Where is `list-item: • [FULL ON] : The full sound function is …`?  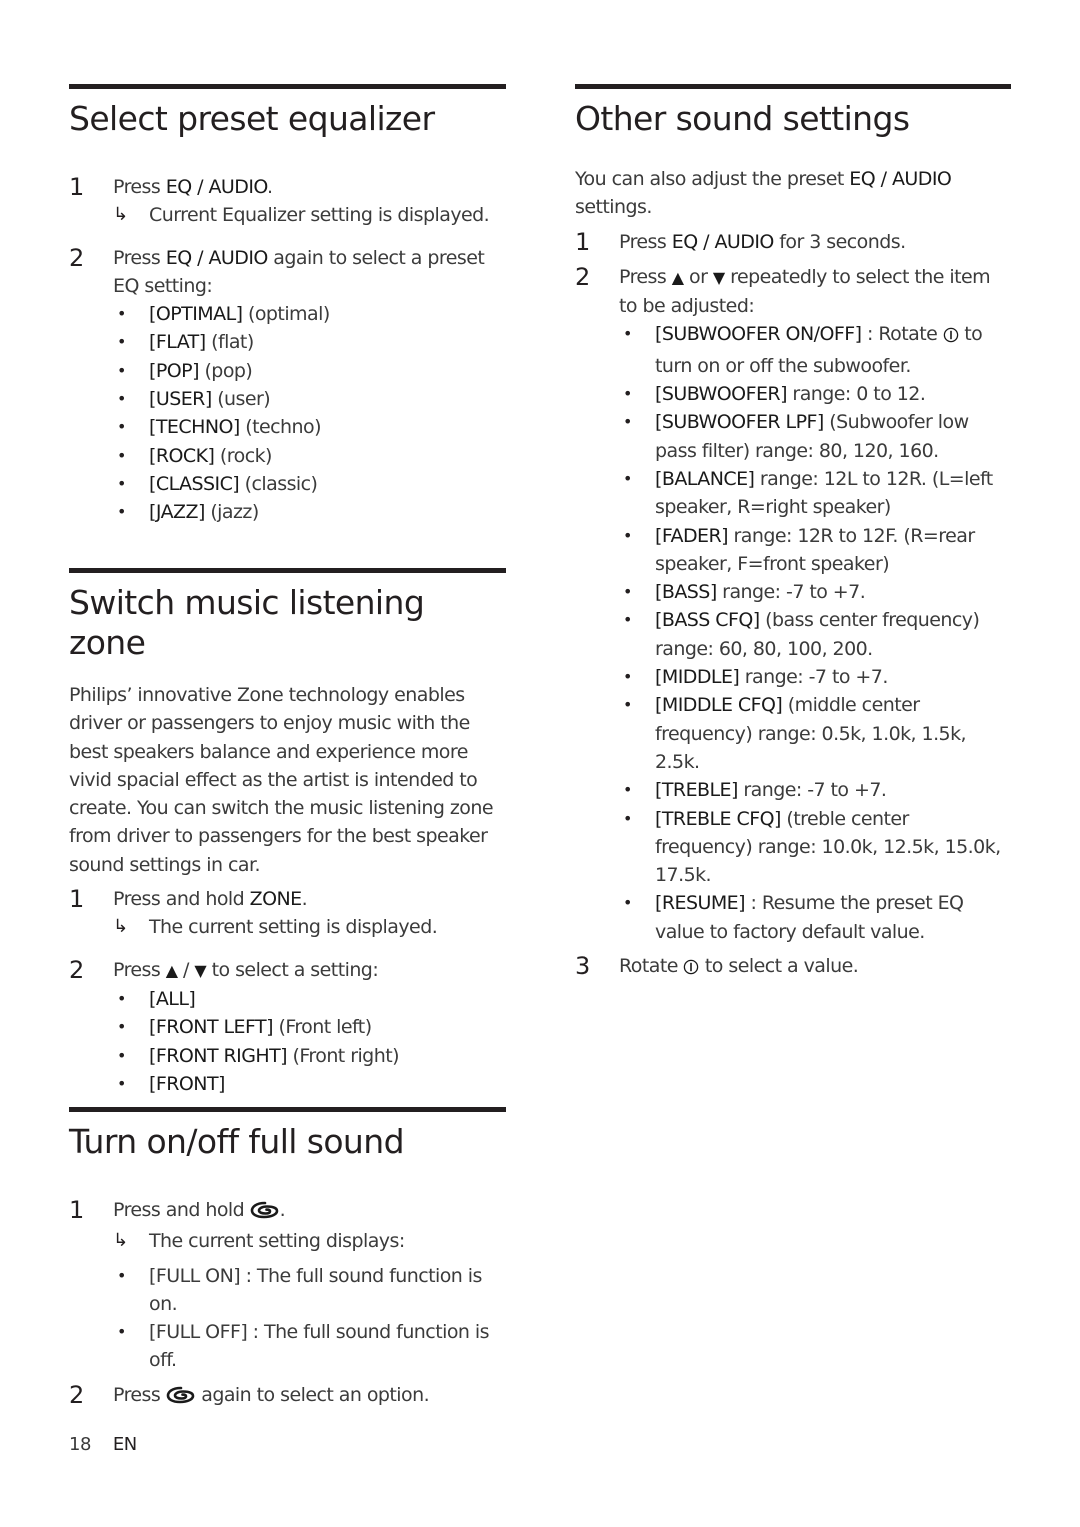 list-item: • [FULL ON] : The full sound function is … is located at coordinates (309, 1290).